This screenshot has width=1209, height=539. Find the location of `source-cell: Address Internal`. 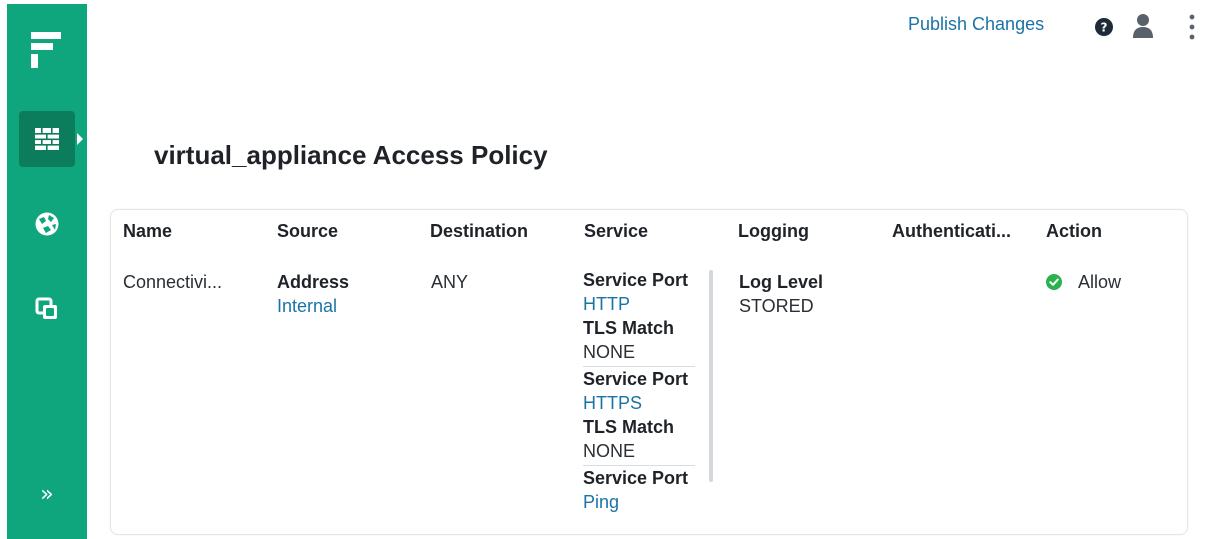

source-cell: Address Internal is located at coordinates (313, 294).